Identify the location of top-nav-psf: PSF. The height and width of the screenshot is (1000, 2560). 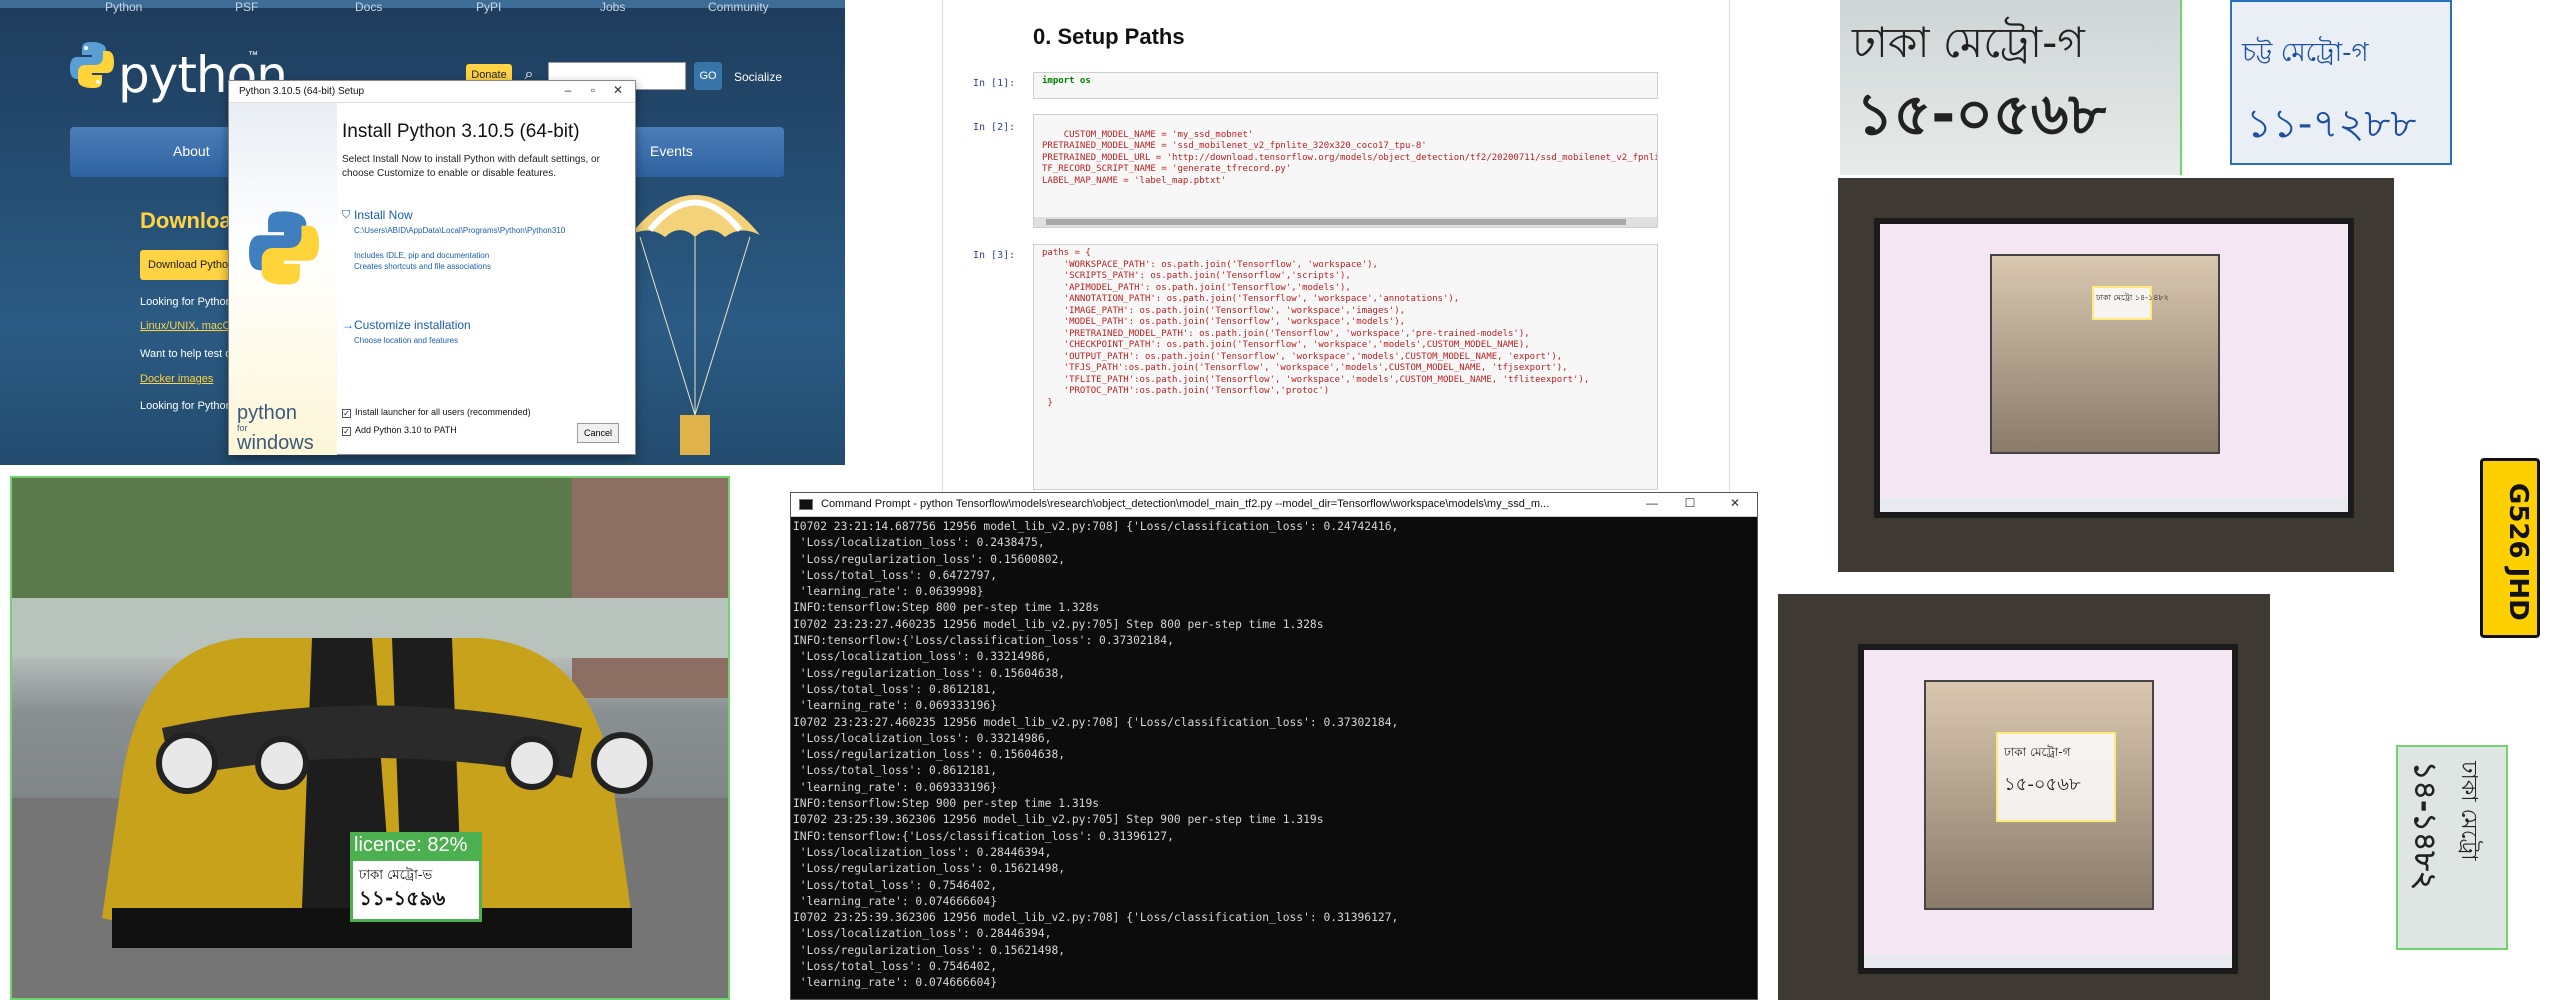
(246, 7).